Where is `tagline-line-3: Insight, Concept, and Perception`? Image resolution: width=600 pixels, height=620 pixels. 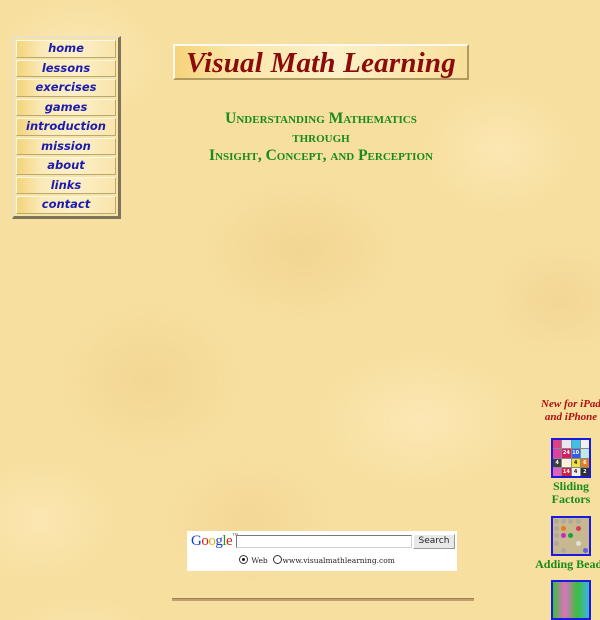 tagline-line-3: Insight, Concept, and Perception is located at coordinates (321, 155).